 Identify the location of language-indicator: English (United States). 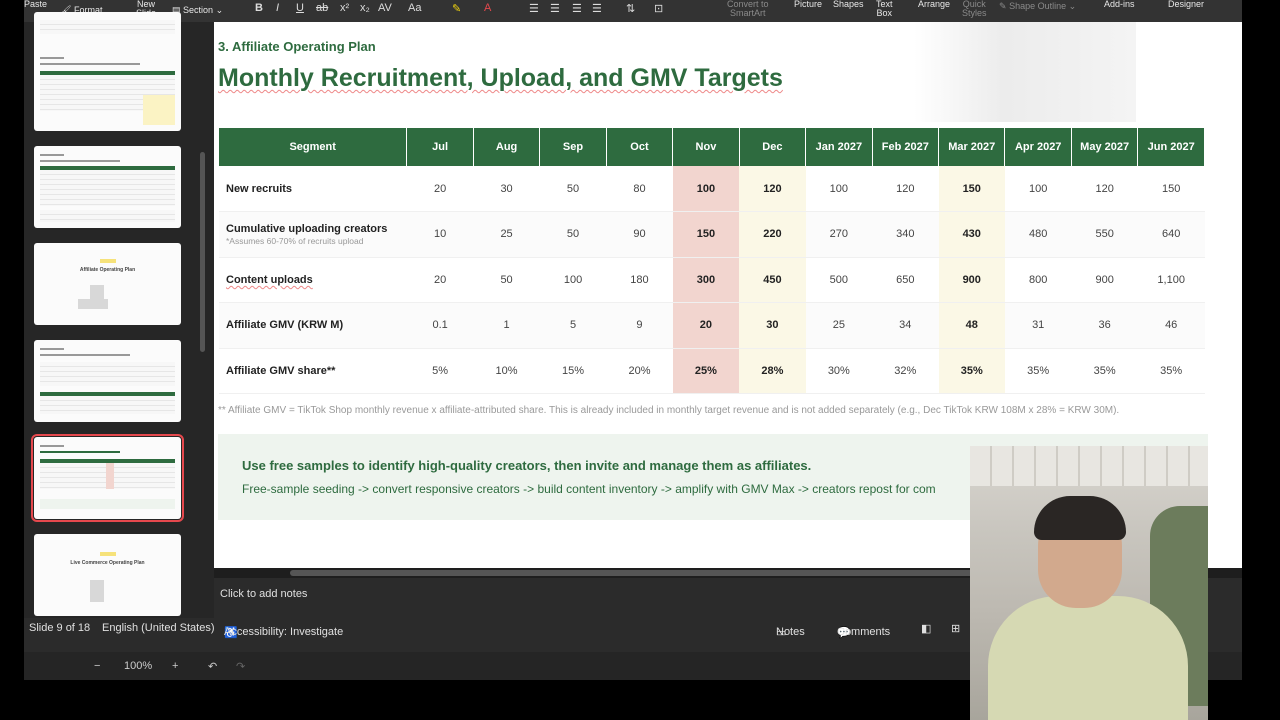
(158, 628).